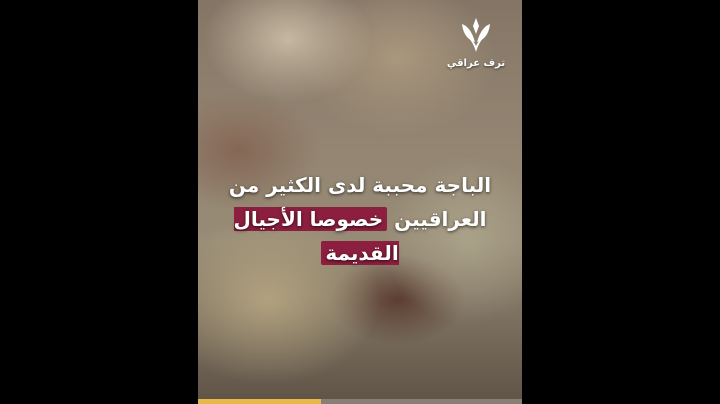 This screenshot has width=720, height=404. What do you see at coordinates (260, 401) in the screenshot?
I see `video-progress-fill` at bounding box center [260, 401].